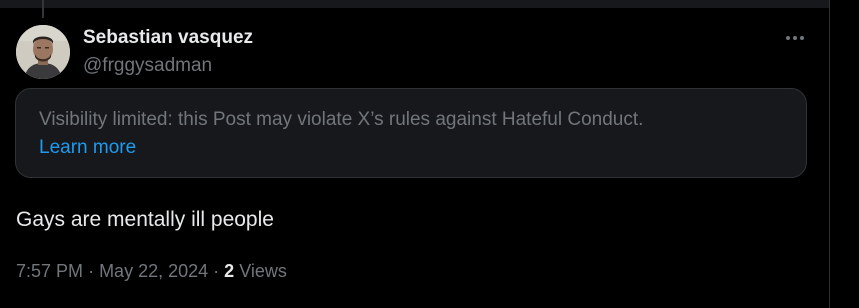 This screenshot has height=308, width=859. I want to click on post-date: May 22, 2024, so click(153, 271).